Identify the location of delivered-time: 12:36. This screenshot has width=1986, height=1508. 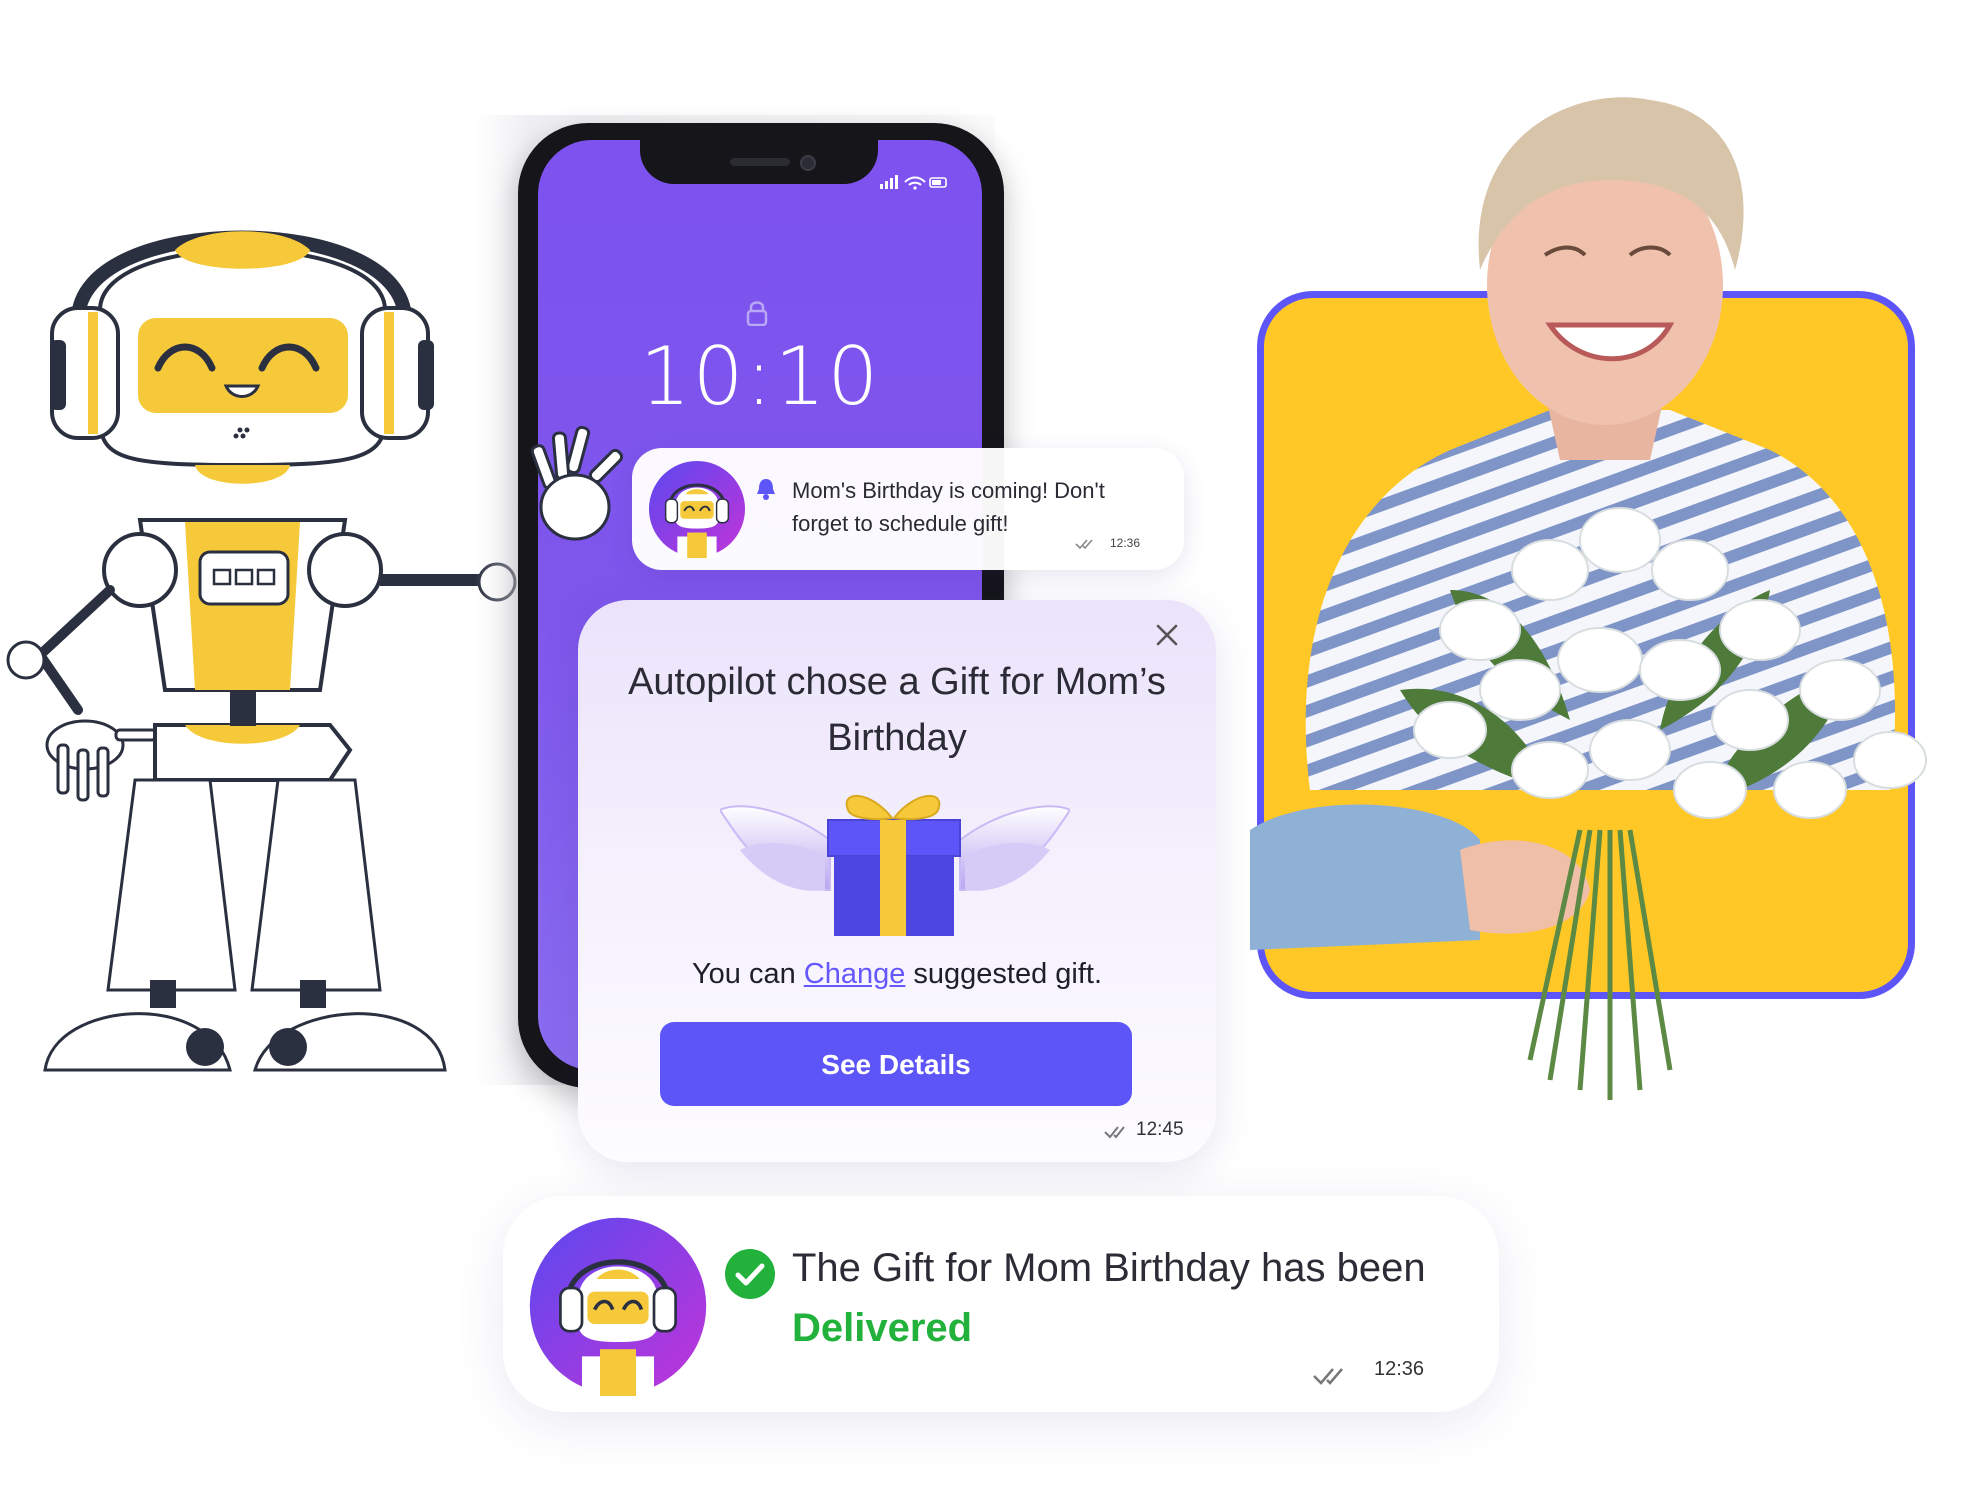
(1399, 1369).